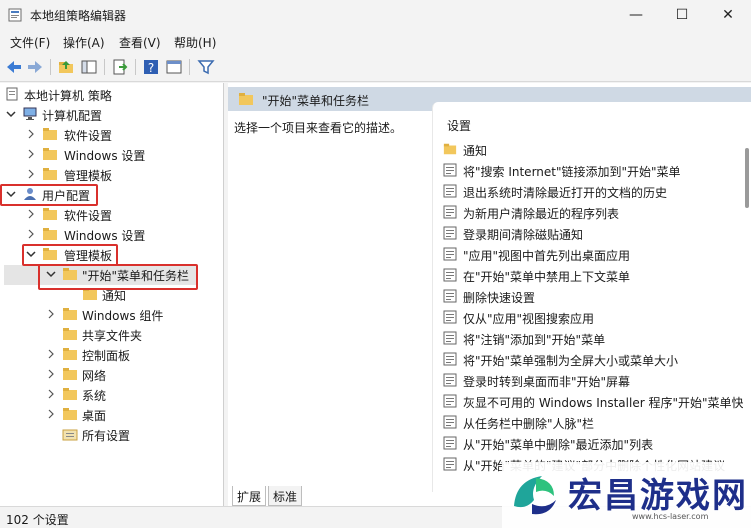  Describe the element at coordinates (105, 236) in the screenshot. I see `tree-label: Windows 设置` at that location.